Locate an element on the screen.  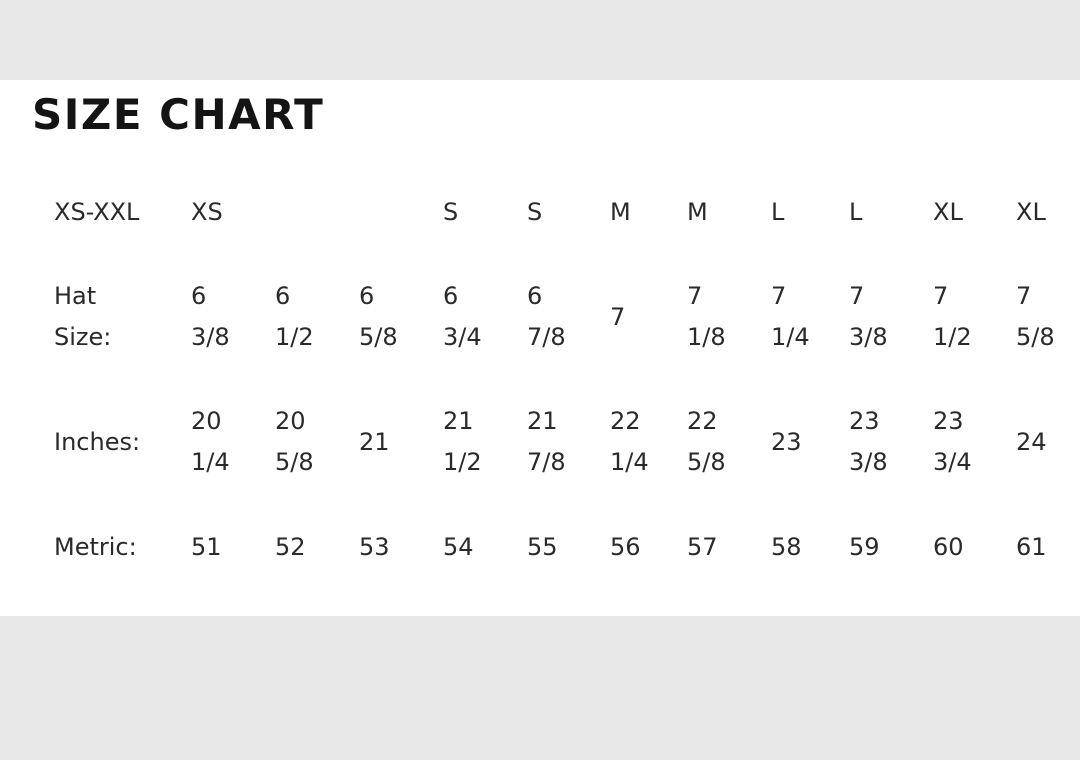
cell-line: Inches: is located at coordinates (97, 441).